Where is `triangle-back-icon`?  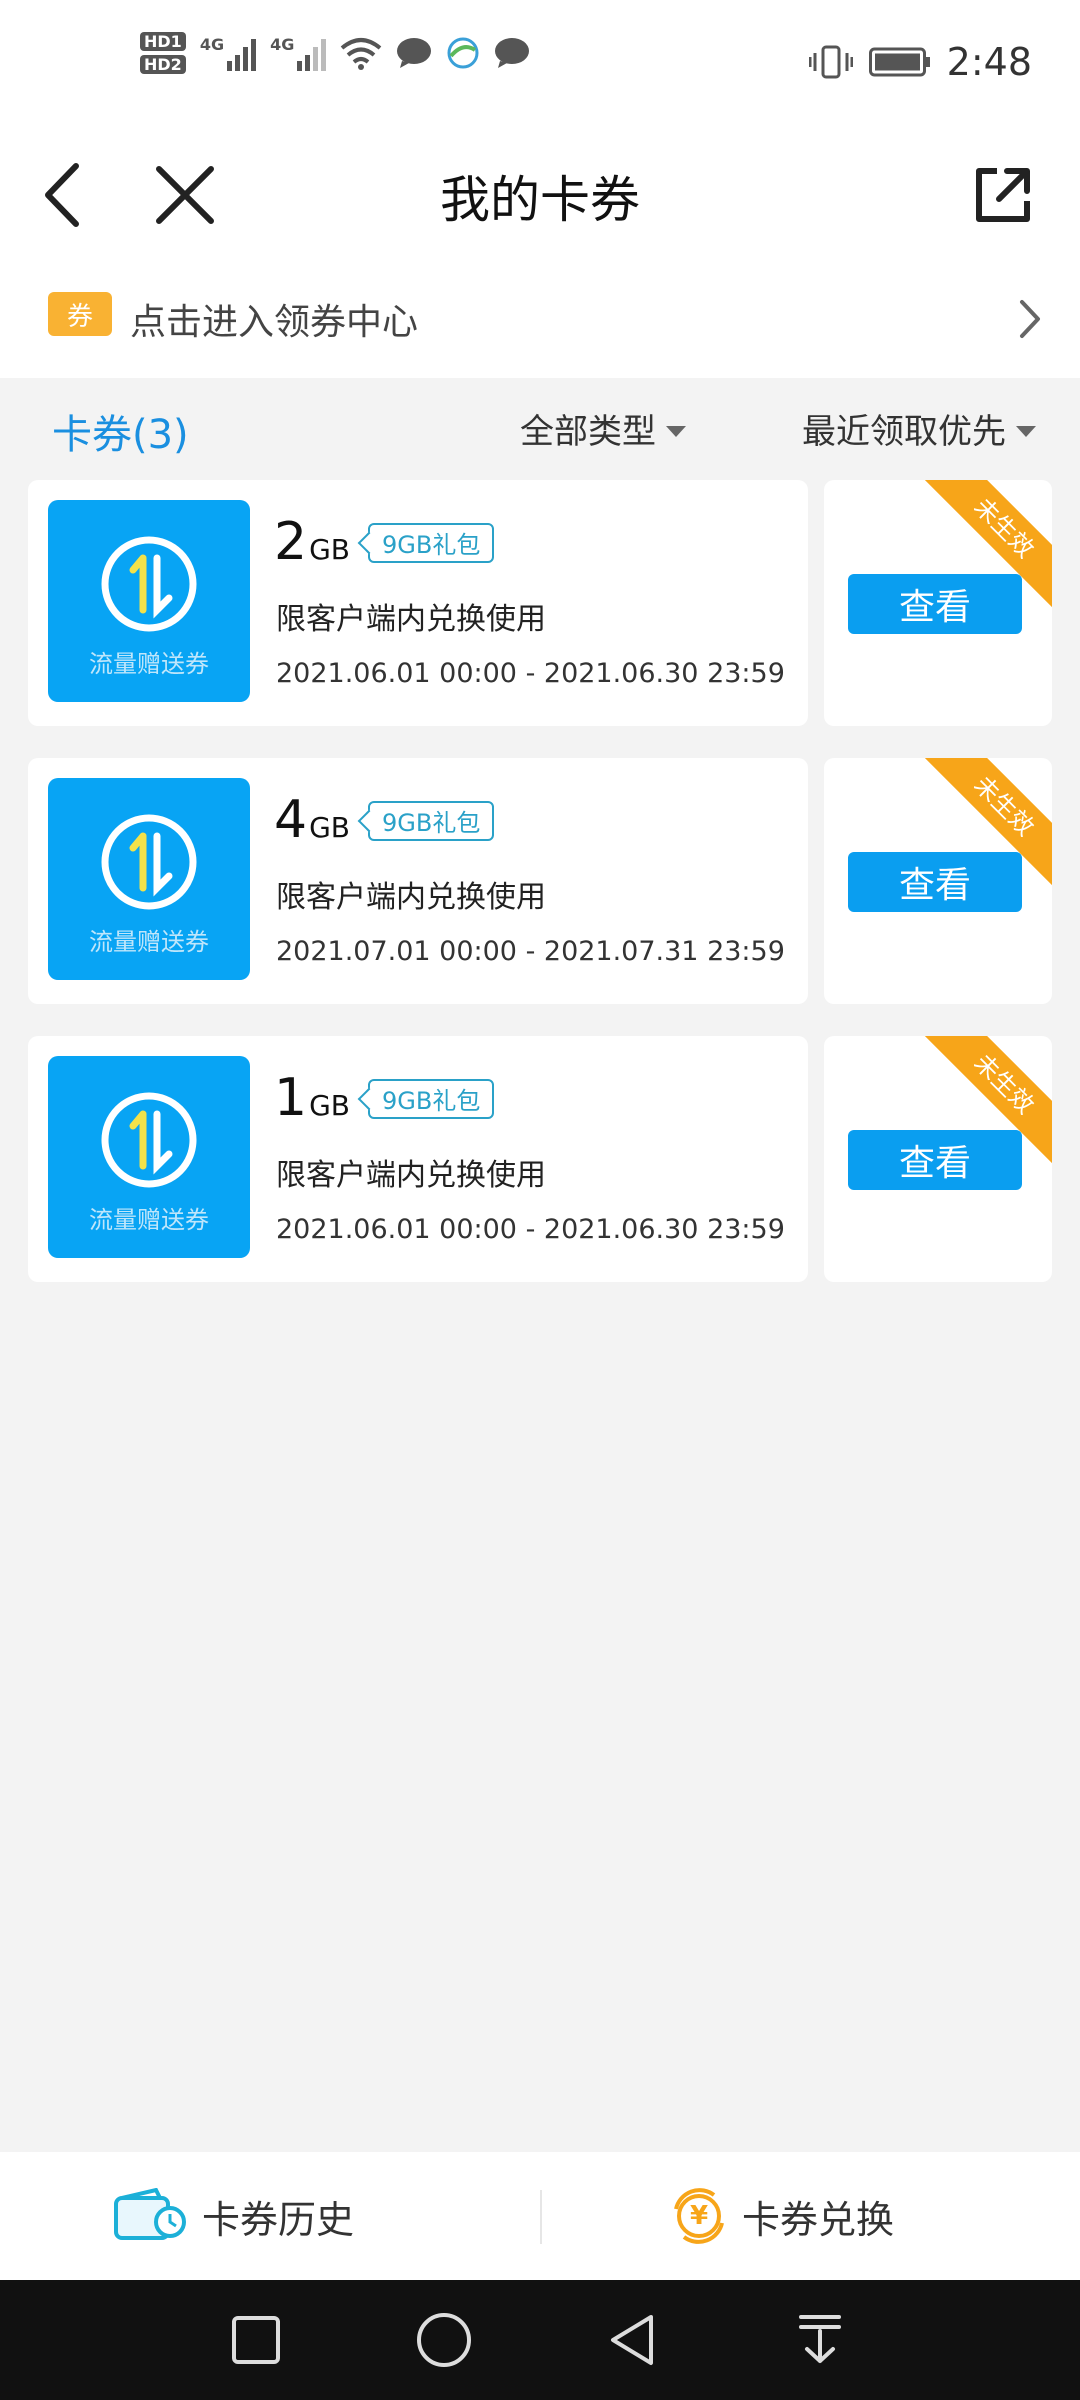 triangle-back-icon is located at coordinates (632, 2340).